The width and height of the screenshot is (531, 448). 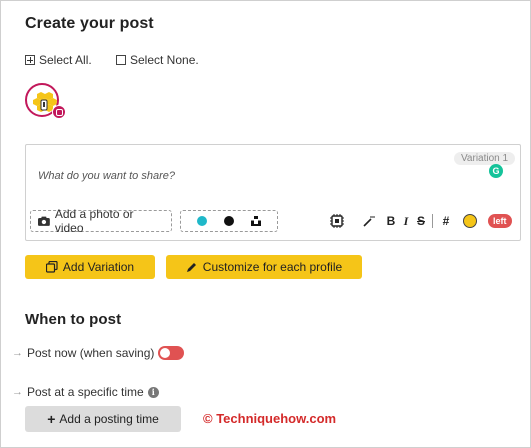 What do you see at coordinates (496, 171) in the screenshot?
I see `grammarly-icon: G` at bounding box center [496, 171].